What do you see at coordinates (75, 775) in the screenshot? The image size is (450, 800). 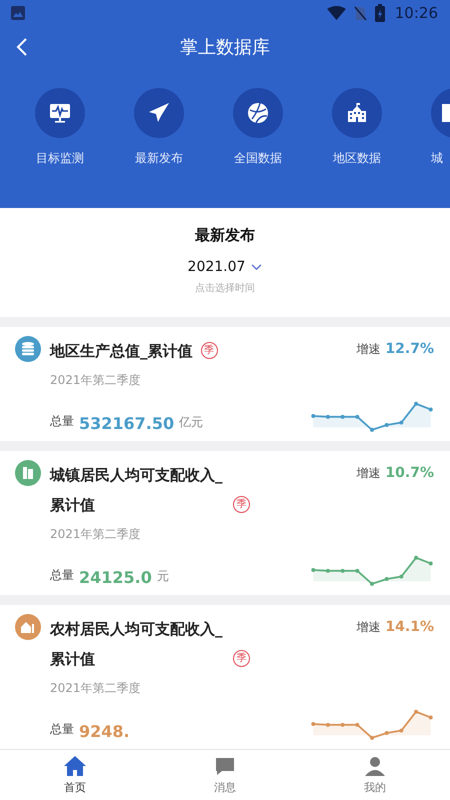 I see `nav-tab: 首页` at bounding box center [75, 775].